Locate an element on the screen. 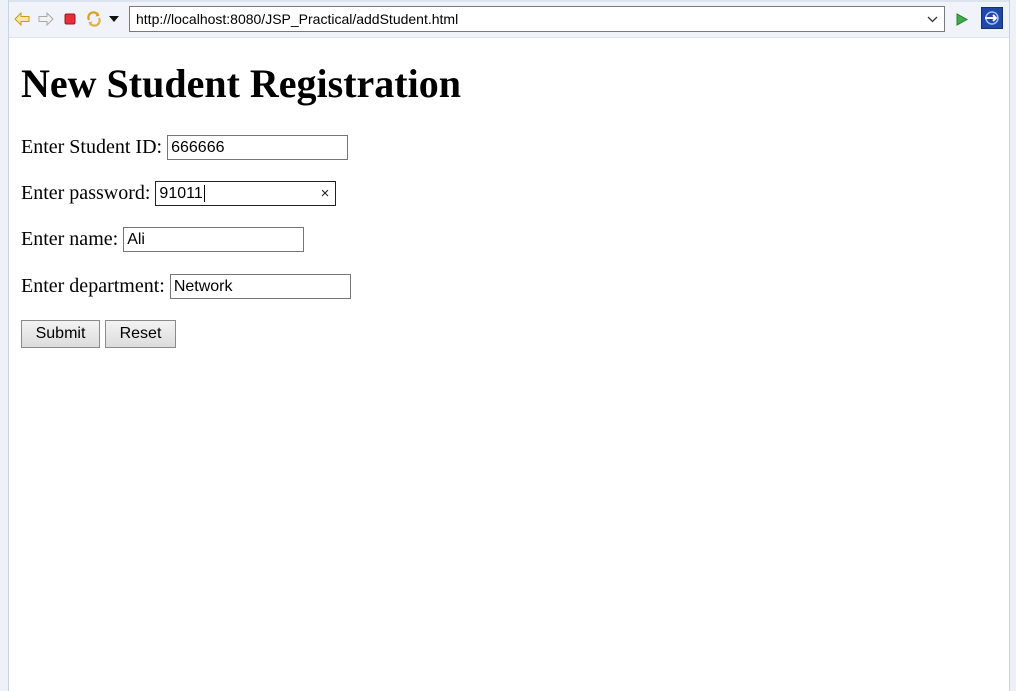 The height and width of the screenshot is (691, 1016). department-input: Network is located at coordinates (260, 286).